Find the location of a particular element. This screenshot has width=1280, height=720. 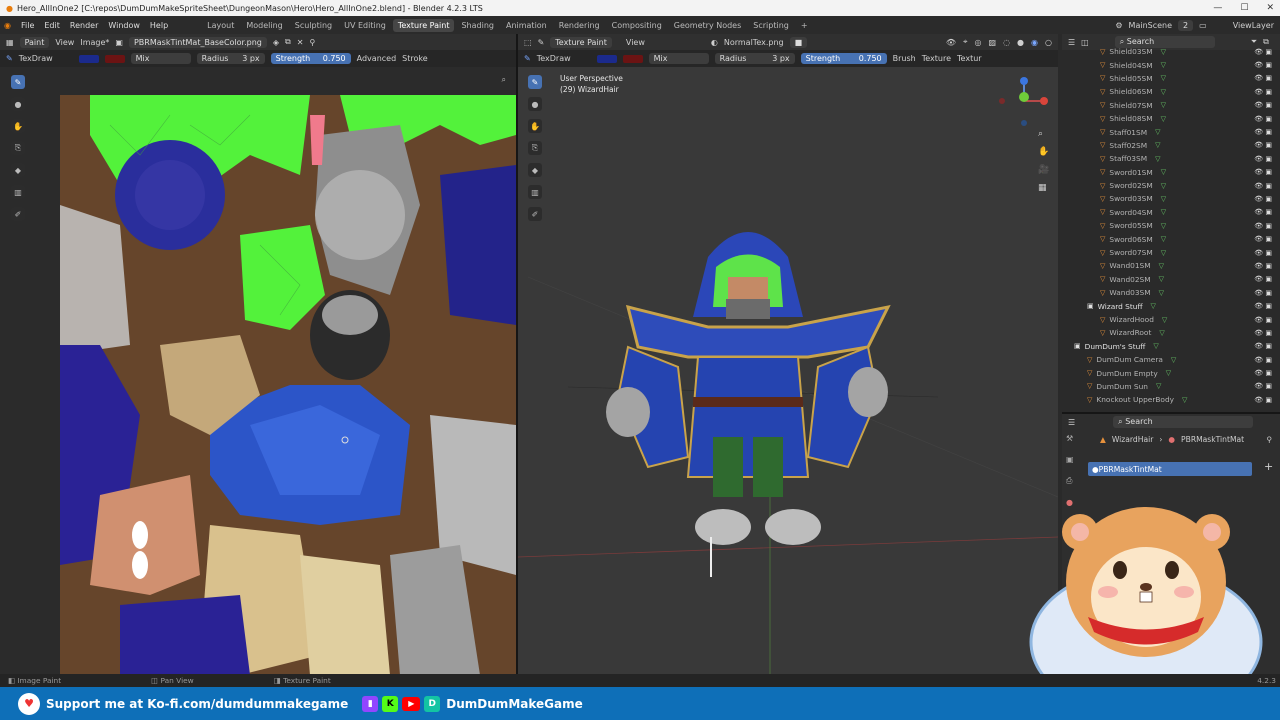

image-menu: Image* is located at coordinates (94, 42).